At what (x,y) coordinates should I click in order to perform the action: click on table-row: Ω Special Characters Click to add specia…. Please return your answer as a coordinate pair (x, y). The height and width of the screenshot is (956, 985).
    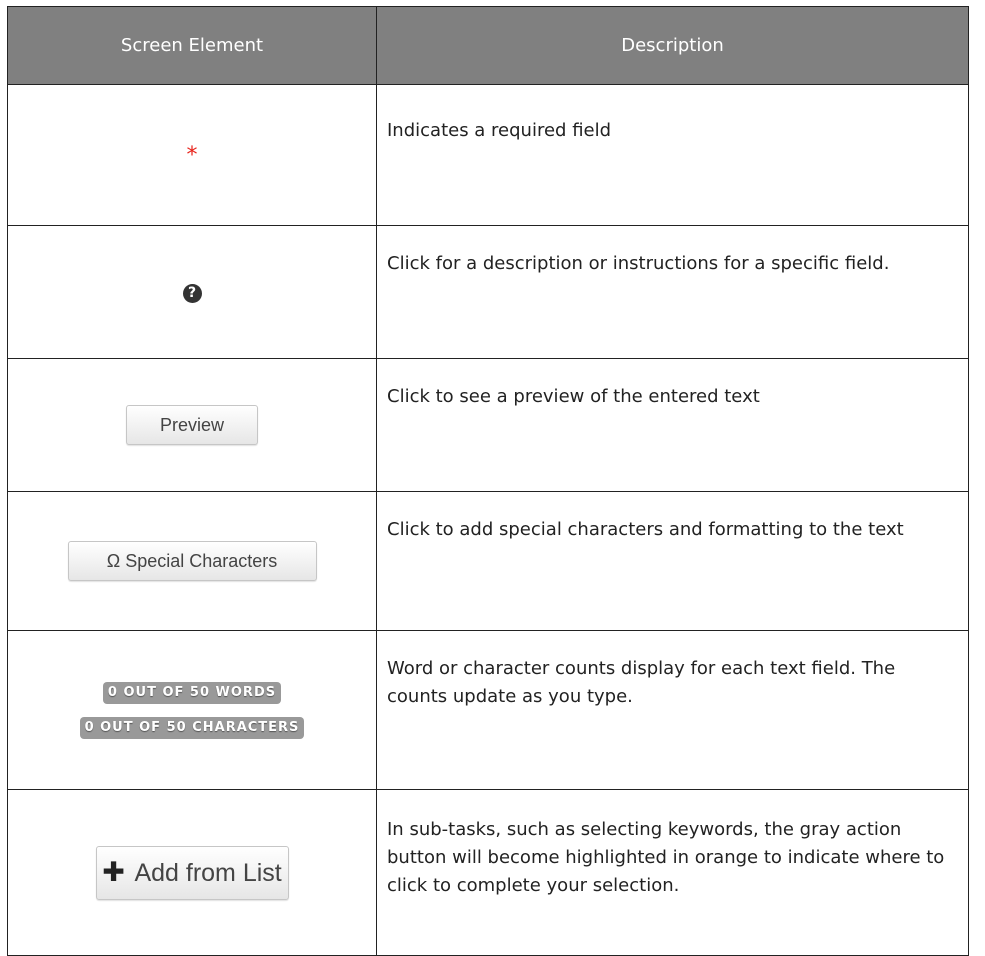
    Looking at the image, I should click on (488, 561).